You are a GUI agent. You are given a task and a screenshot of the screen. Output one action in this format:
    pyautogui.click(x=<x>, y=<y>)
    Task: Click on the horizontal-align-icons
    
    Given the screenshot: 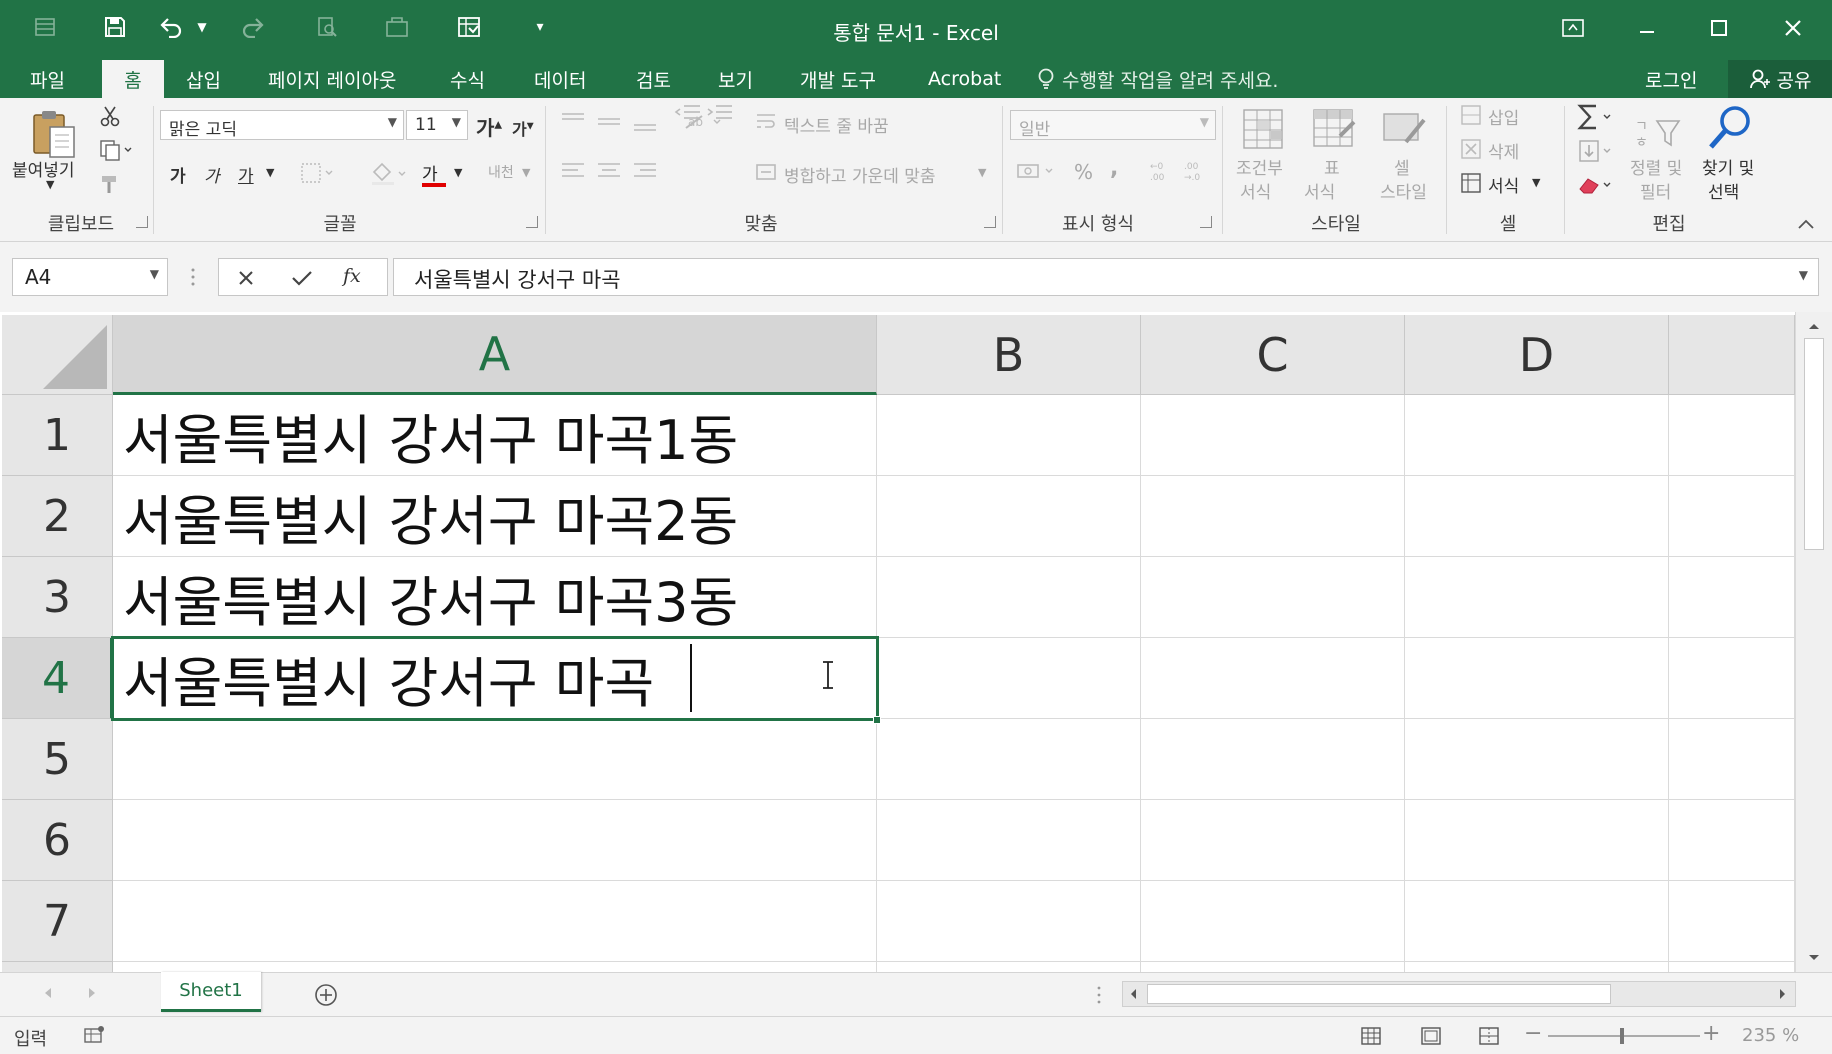 What is the action you would take?
    pyautogui.click(x=616, y=171)
    